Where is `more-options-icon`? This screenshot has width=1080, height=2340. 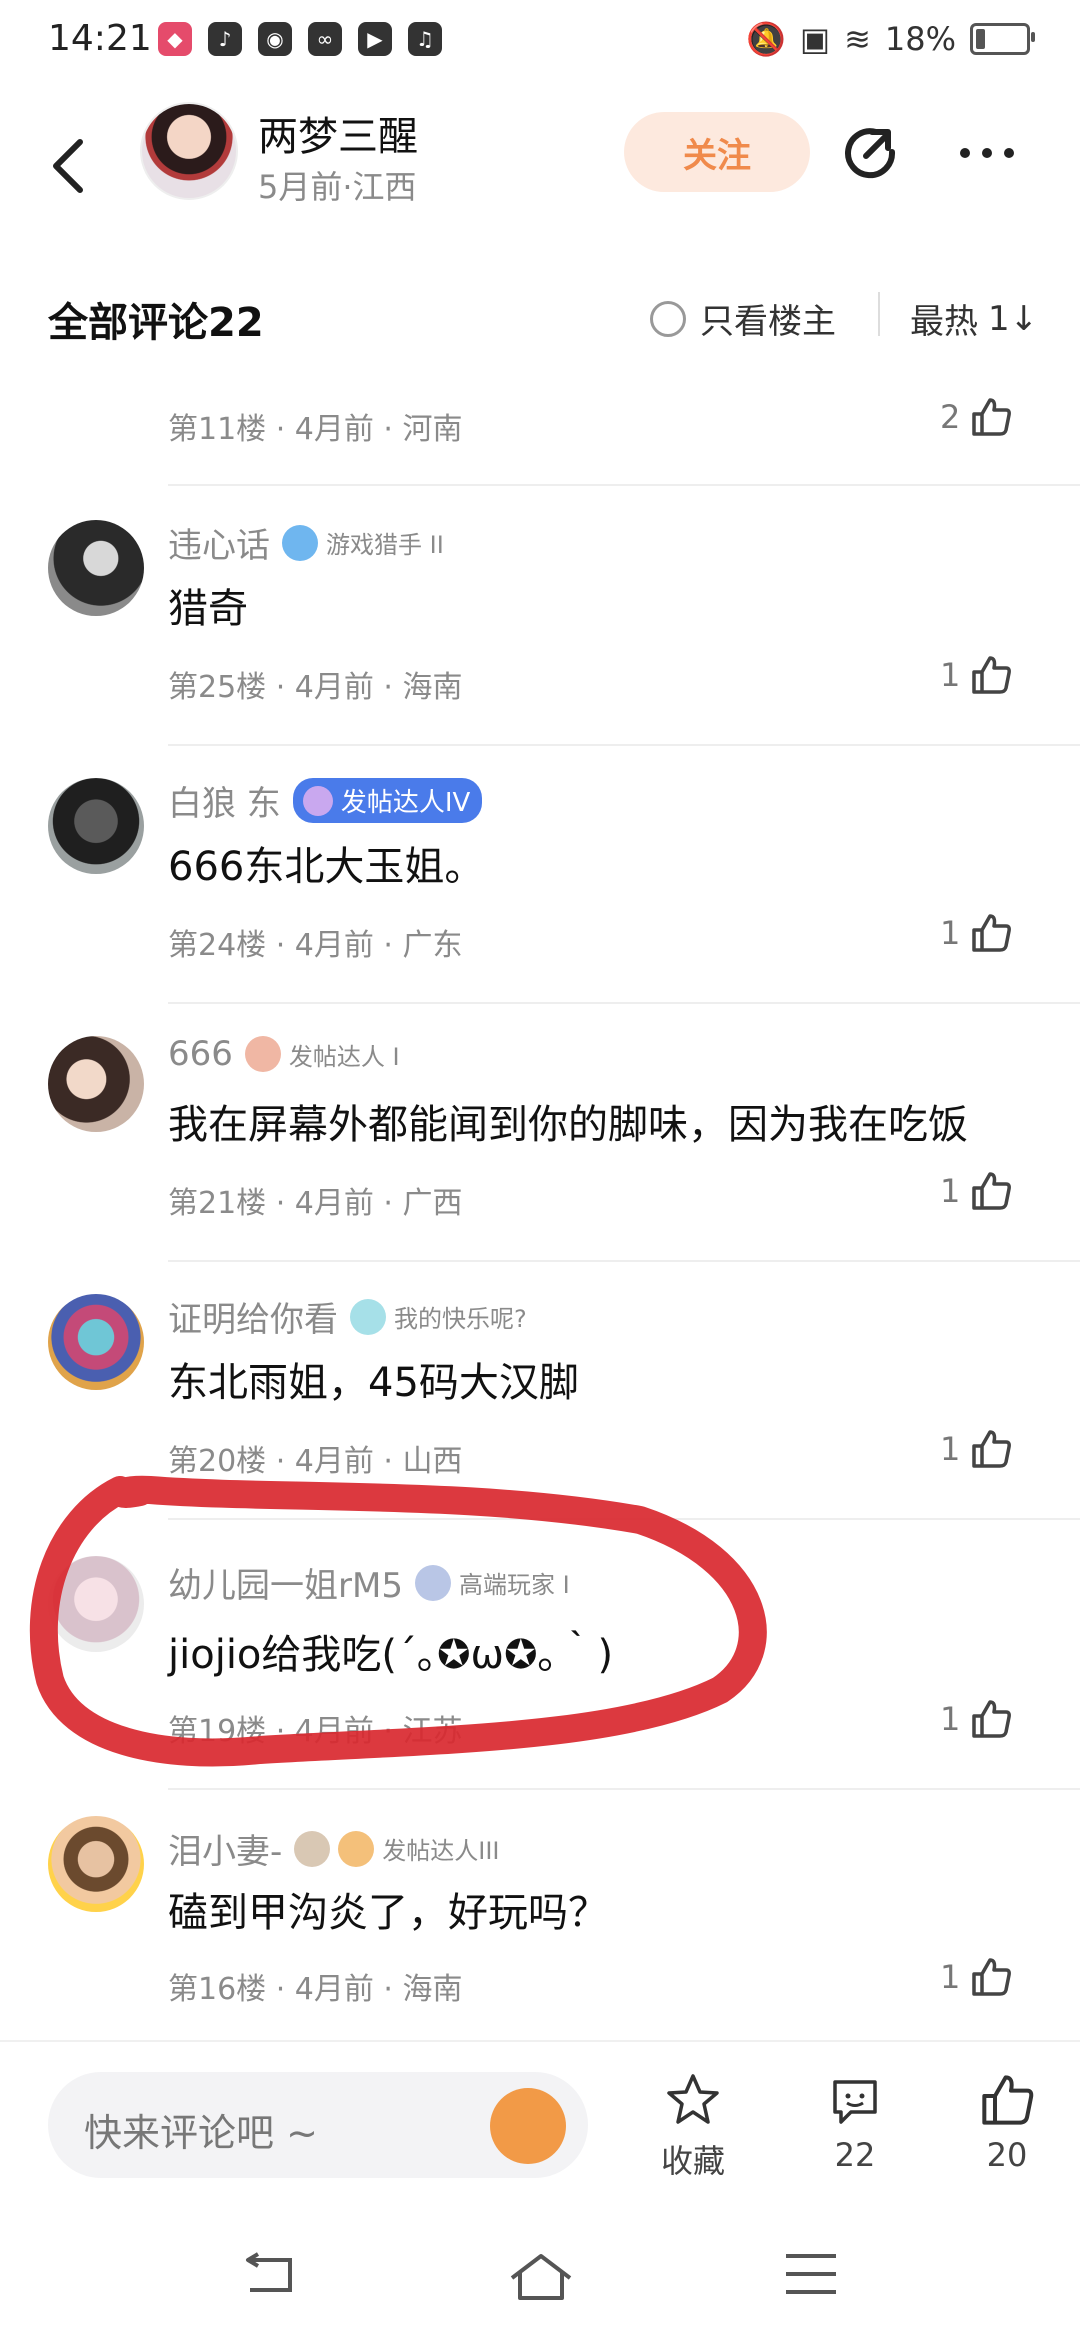 more-options-icon is located at coordinates (995, 153).